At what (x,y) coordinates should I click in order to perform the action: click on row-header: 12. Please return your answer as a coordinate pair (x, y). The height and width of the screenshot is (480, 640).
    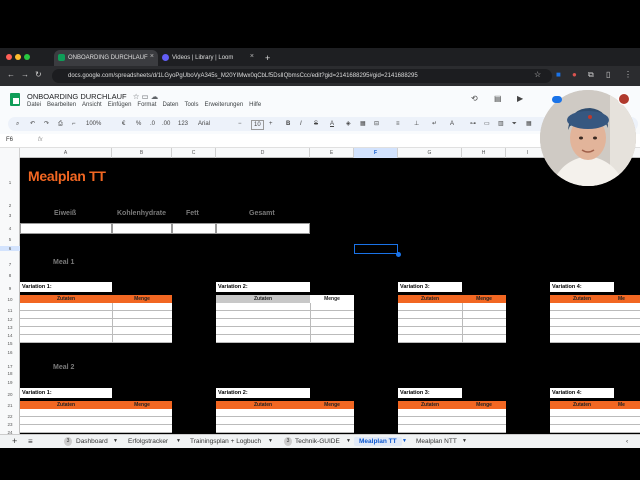
    Looking at the image, I should click on (10, 319).